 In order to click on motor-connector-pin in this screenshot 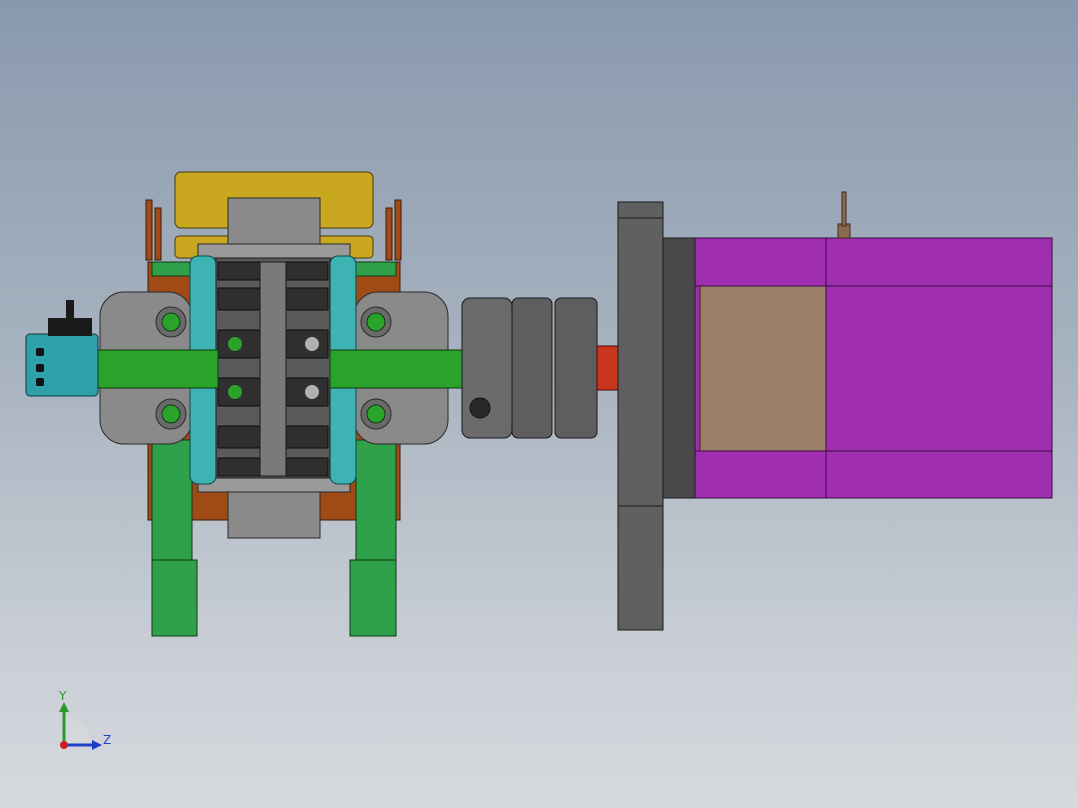, I will do `click(844, 209)`.